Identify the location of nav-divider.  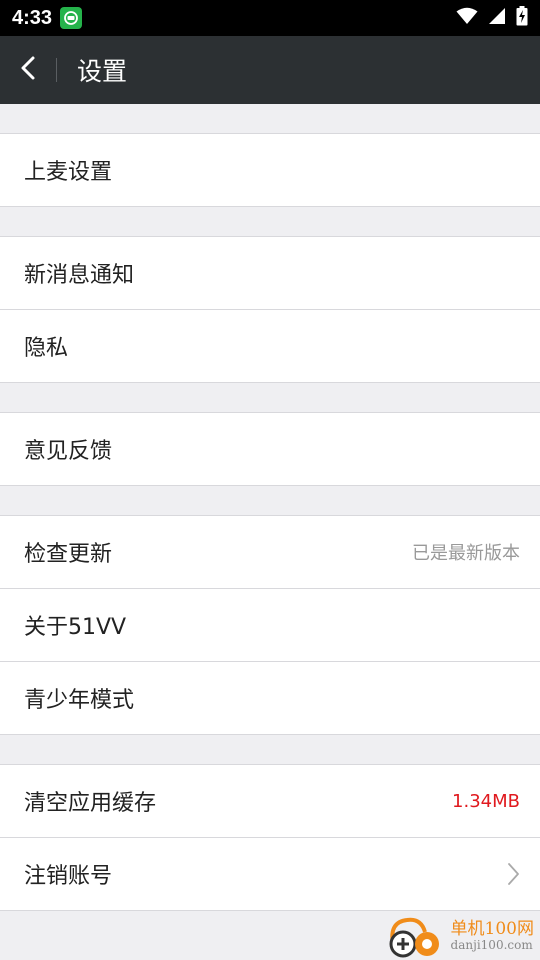
(56, 70).